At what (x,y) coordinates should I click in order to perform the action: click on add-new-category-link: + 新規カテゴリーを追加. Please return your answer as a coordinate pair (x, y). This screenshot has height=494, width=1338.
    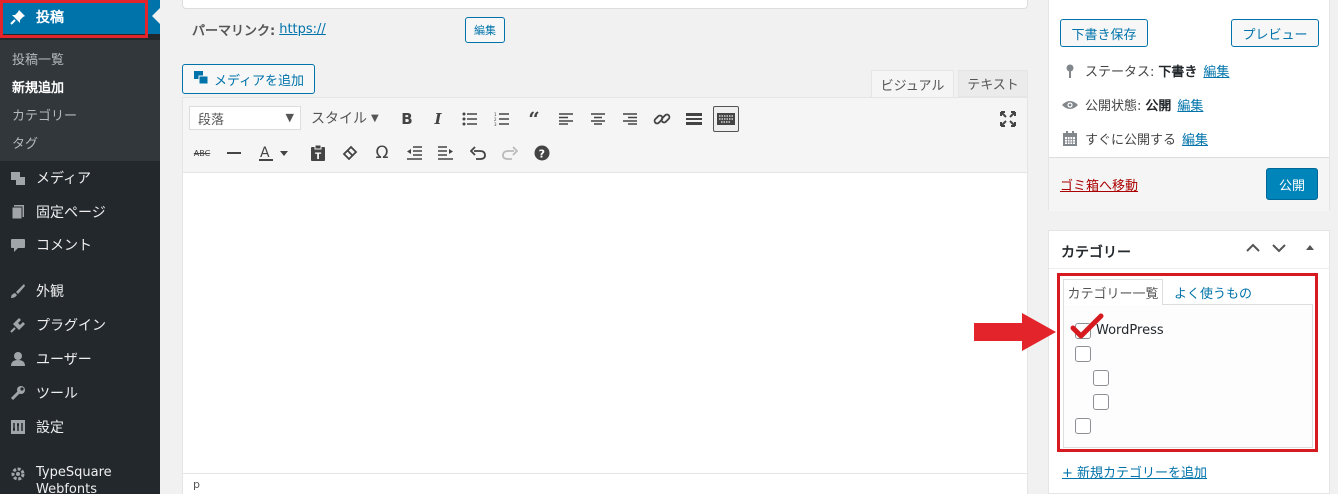
    Looking at the image, I should click on (1134, 471).